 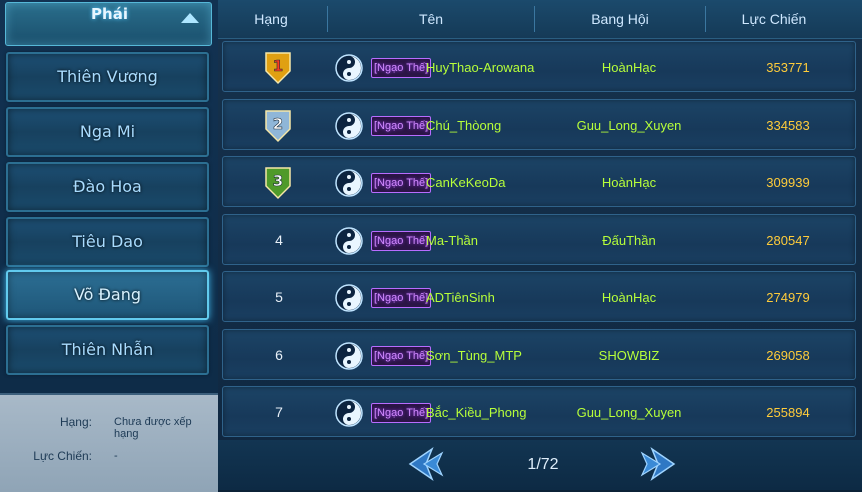 I want to click on my-power-label: Lực Chiến:, so click(x=62, y=456).